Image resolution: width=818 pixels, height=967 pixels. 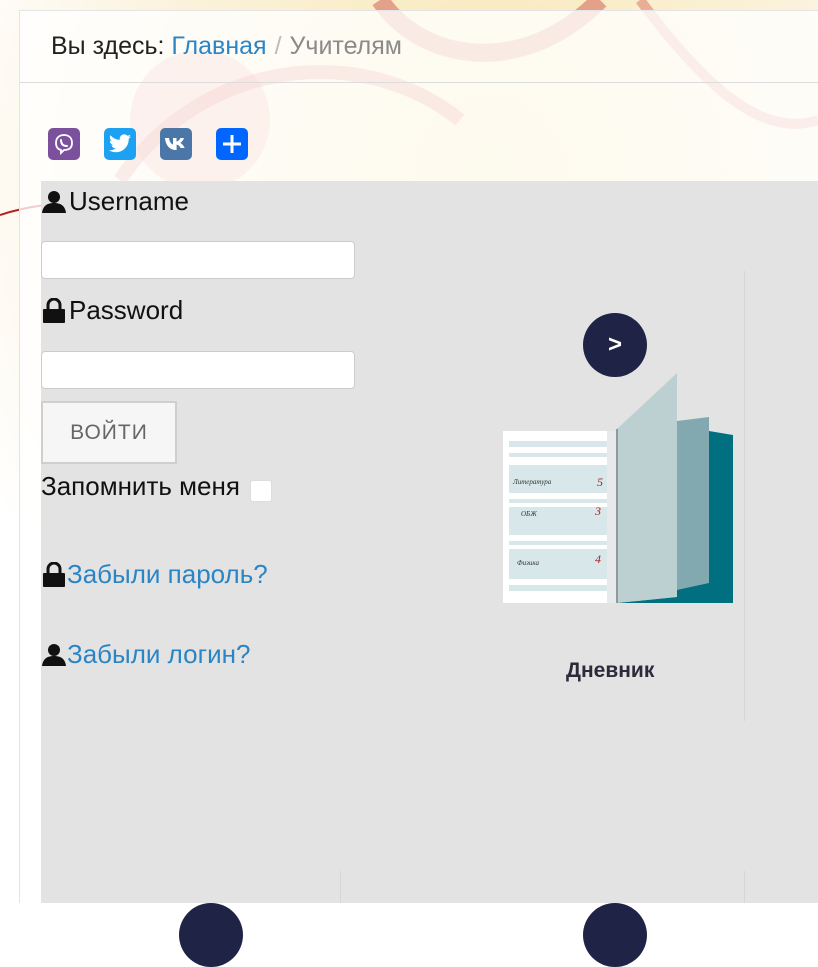 What do you see at coordinates (218, 46) in the screenshot?
I see `breadcrumb-home-link: Главная` at bounding box center [218, 46].